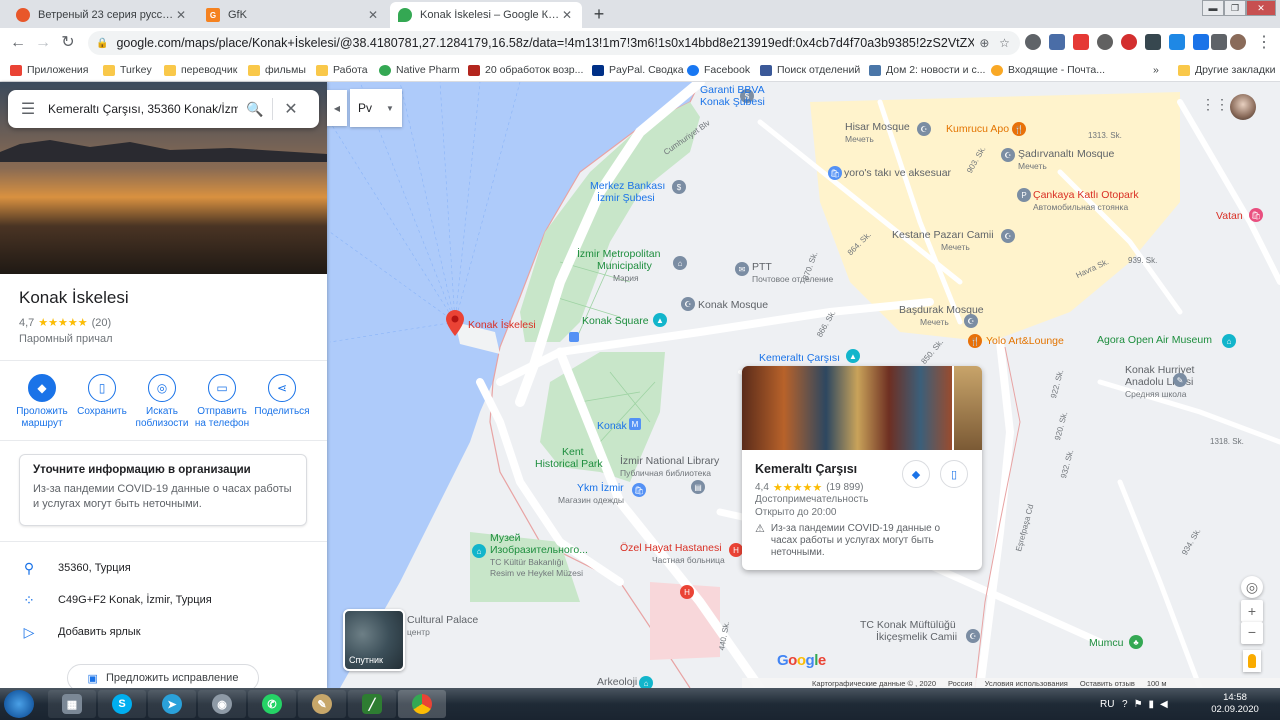 The image size is (1280, 720). I want to click on back-arrow-icon: ←, so click(18, 43).